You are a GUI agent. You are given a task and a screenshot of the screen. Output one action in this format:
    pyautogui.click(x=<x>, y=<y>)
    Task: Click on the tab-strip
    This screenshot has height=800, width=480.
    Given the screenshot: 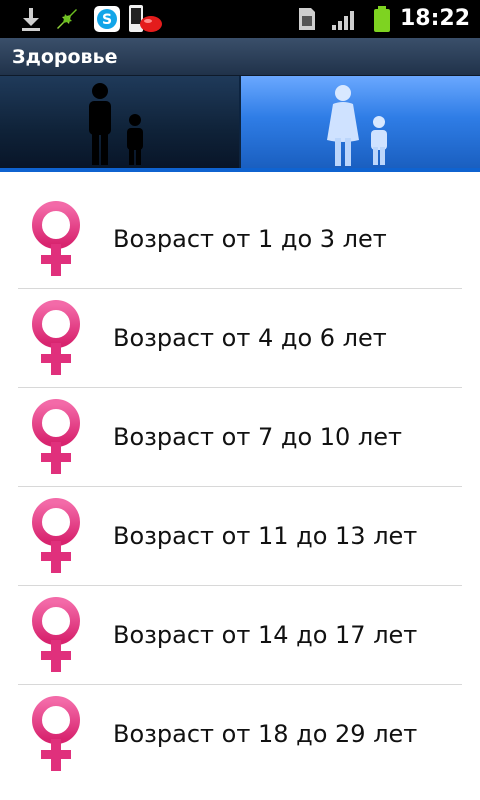 What is the action you would take?
    pyautogui.click(x=240, y=124)
    